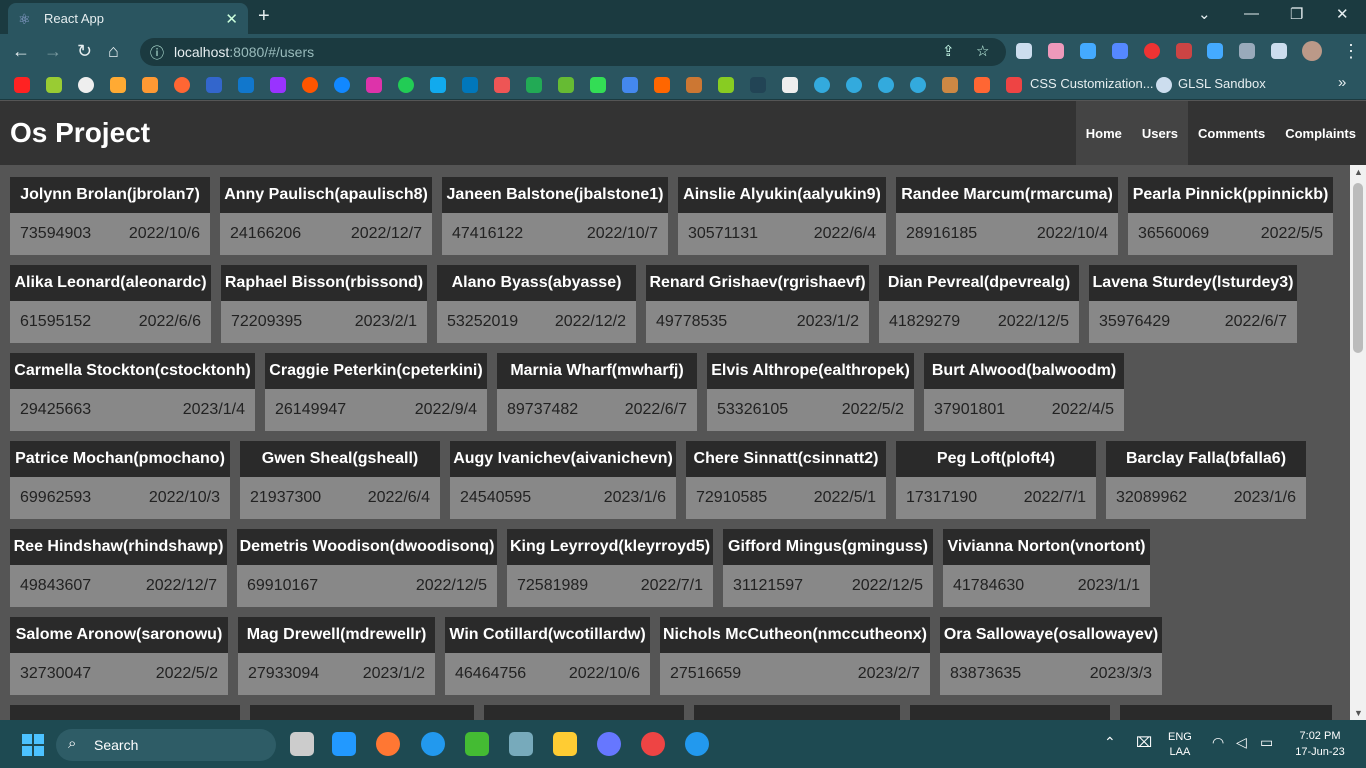 The height and width of the screenshot is (768, 1366). I want to click on chrome-icon, so click(653, 744).